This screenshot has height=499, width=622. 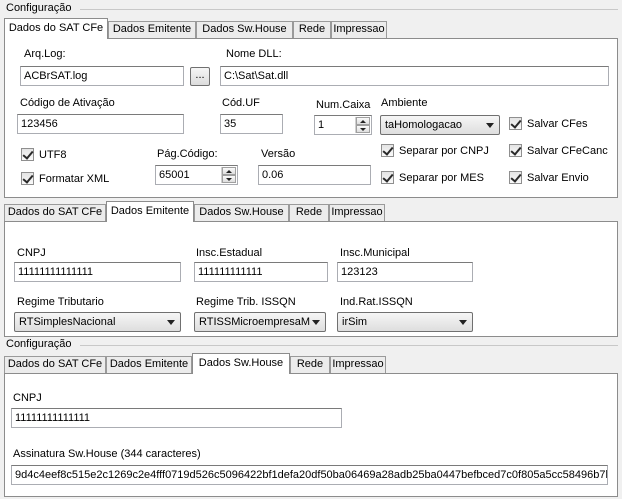 I want to click on ambiente-value: taHomologacao, so click(x=424, y=125).